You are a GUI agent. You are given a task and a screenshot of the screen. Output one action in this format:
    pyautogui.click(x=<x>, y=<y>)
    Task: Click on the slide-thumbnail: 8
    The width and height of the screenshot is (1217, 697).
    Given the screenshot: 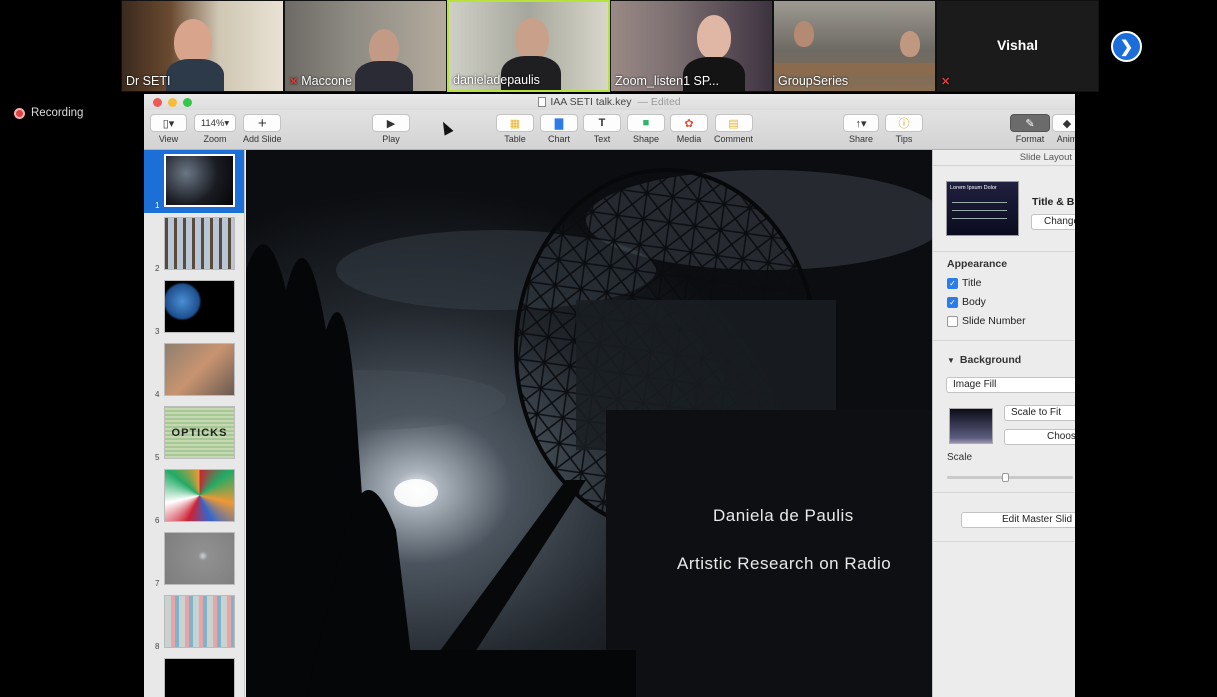 What is the action you would take?
    pyautogui.click(x=194, y=622)
    